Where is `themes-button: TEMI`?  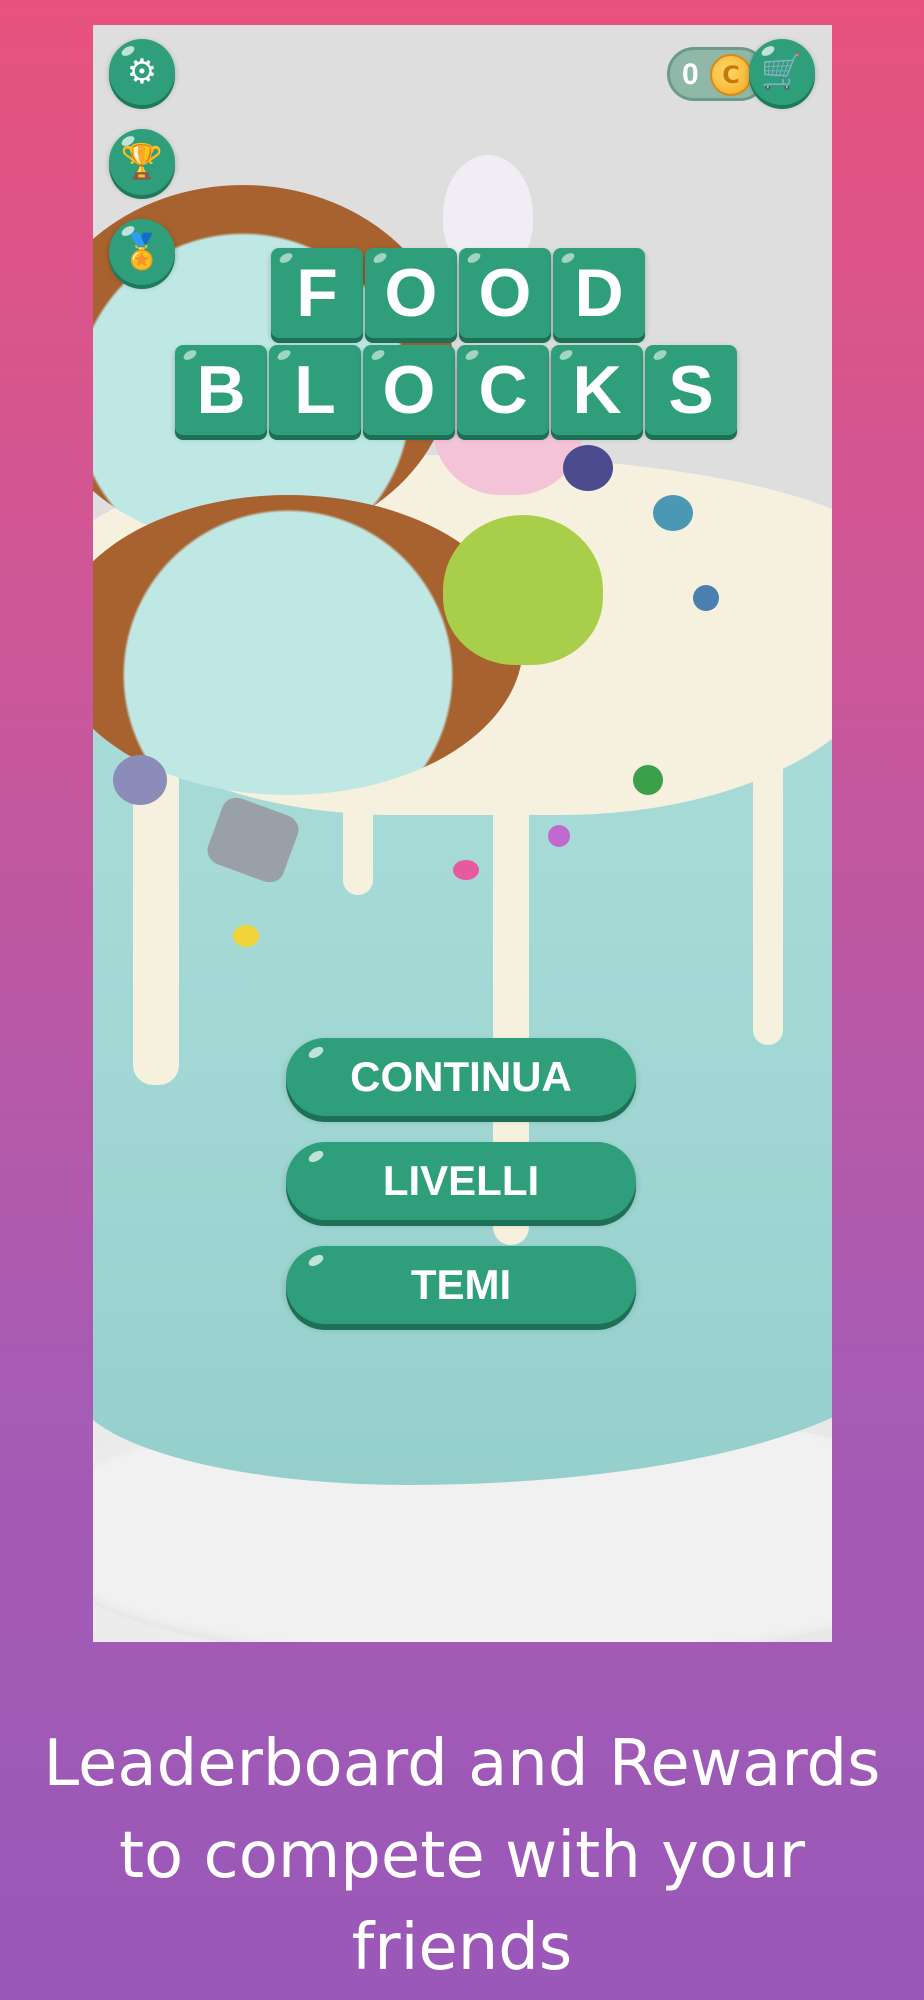
themes-button: TEMI is located at coordinates (461, 1285).